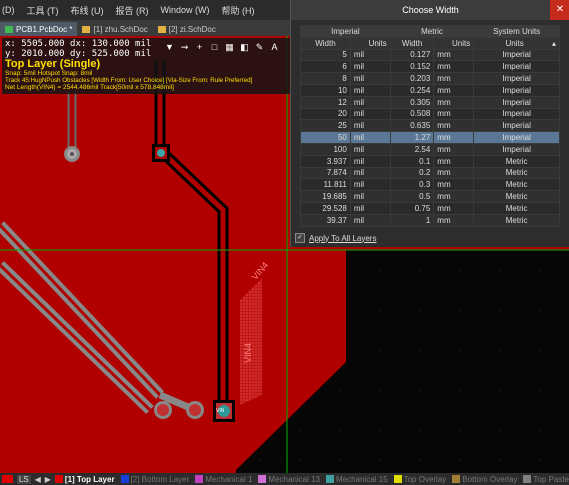 Image resolution: width=569 pixels, height=485 pixels. I want to click on layer-tab-label: Top Overlay, so click(425, 479).